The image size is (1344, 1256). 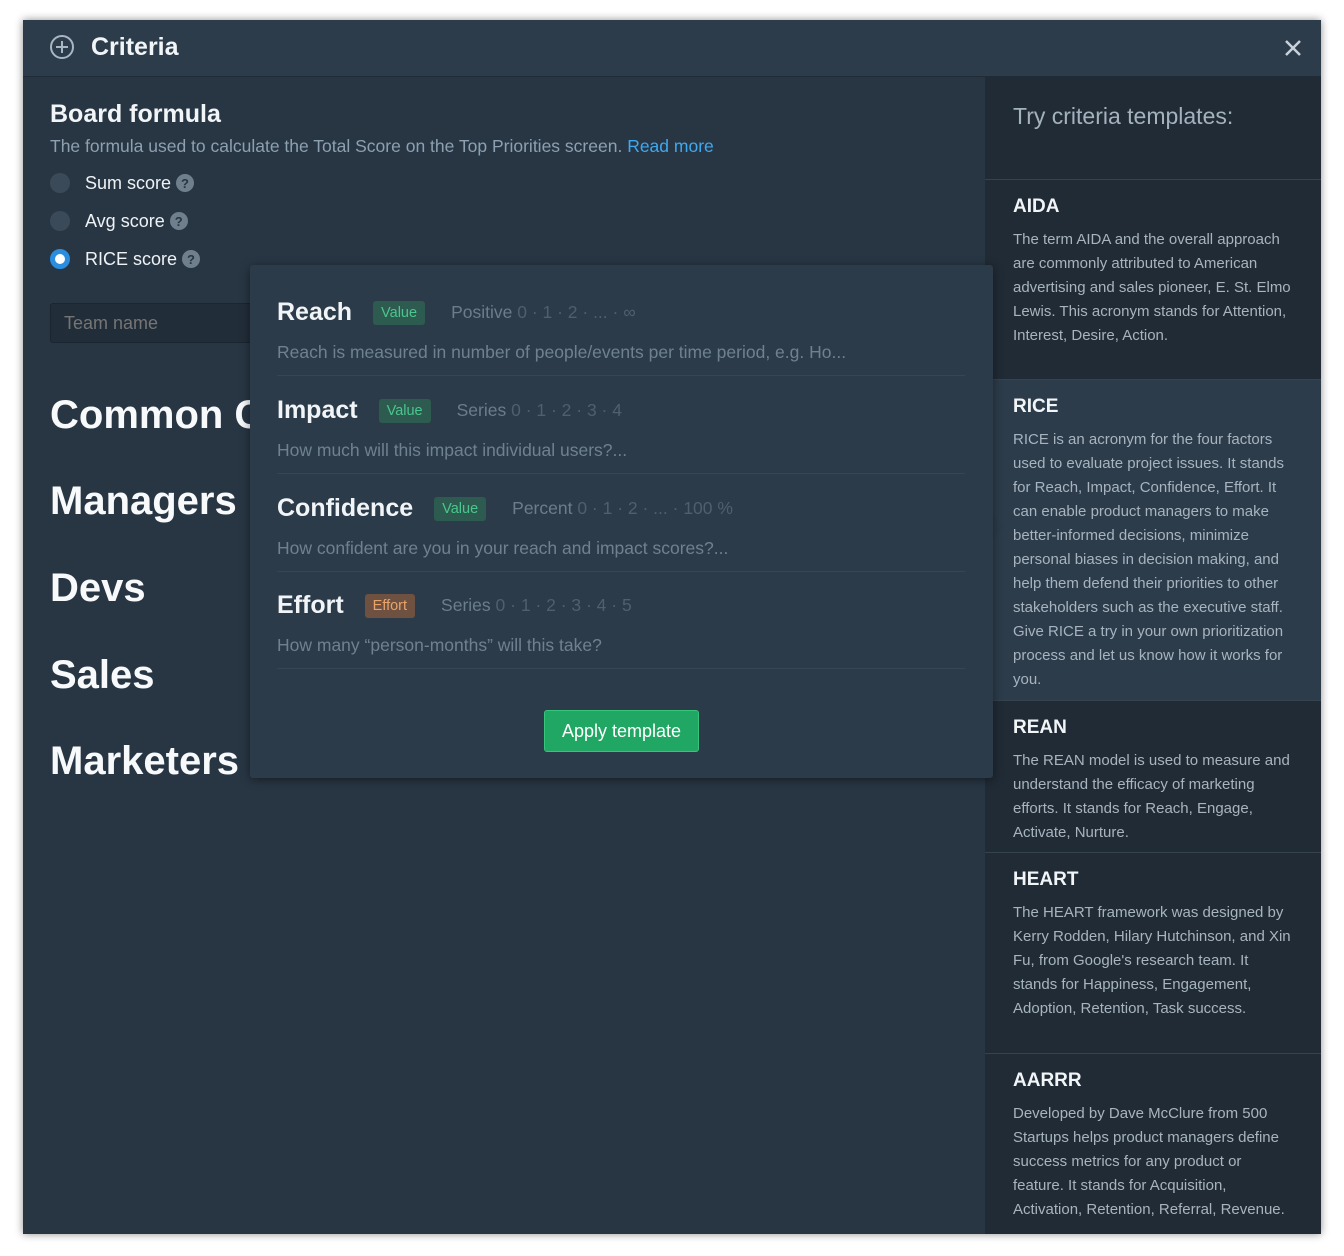 What do you see at coordinates (135, 47) in the screenshot?
I see `modal-title: Criteria` at bounding box center [135, 47].